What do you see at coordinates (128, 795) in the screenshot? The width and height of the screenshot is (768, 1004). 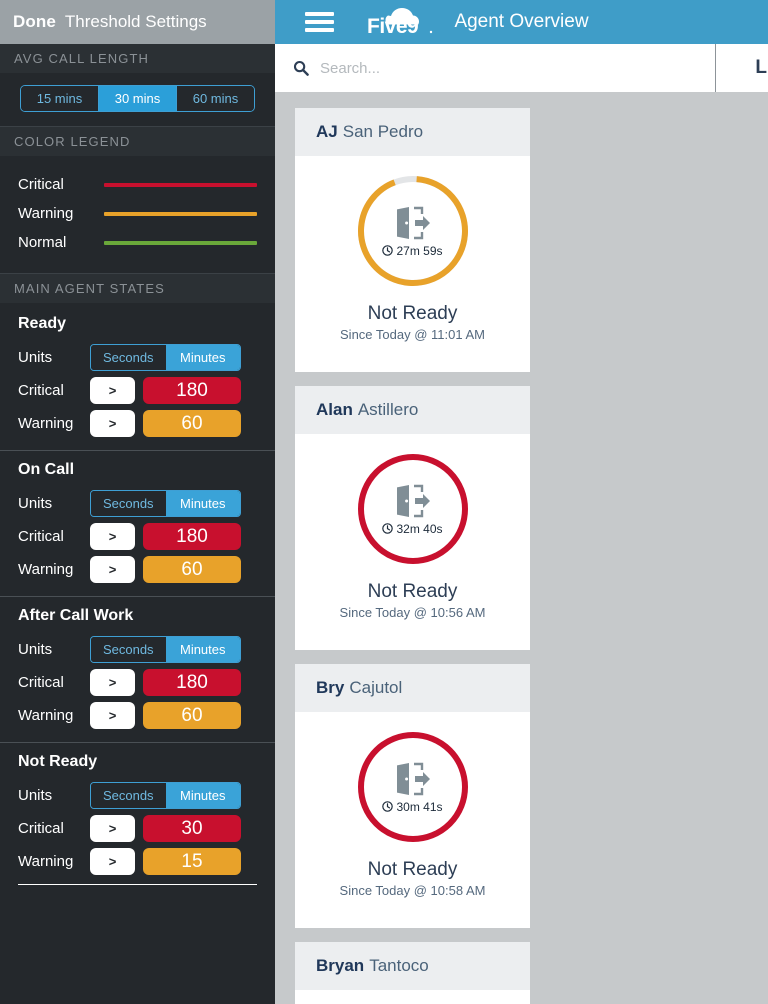 I see `state-not-ready-units-seconds: Seconds` at bounding box center [128, 795].